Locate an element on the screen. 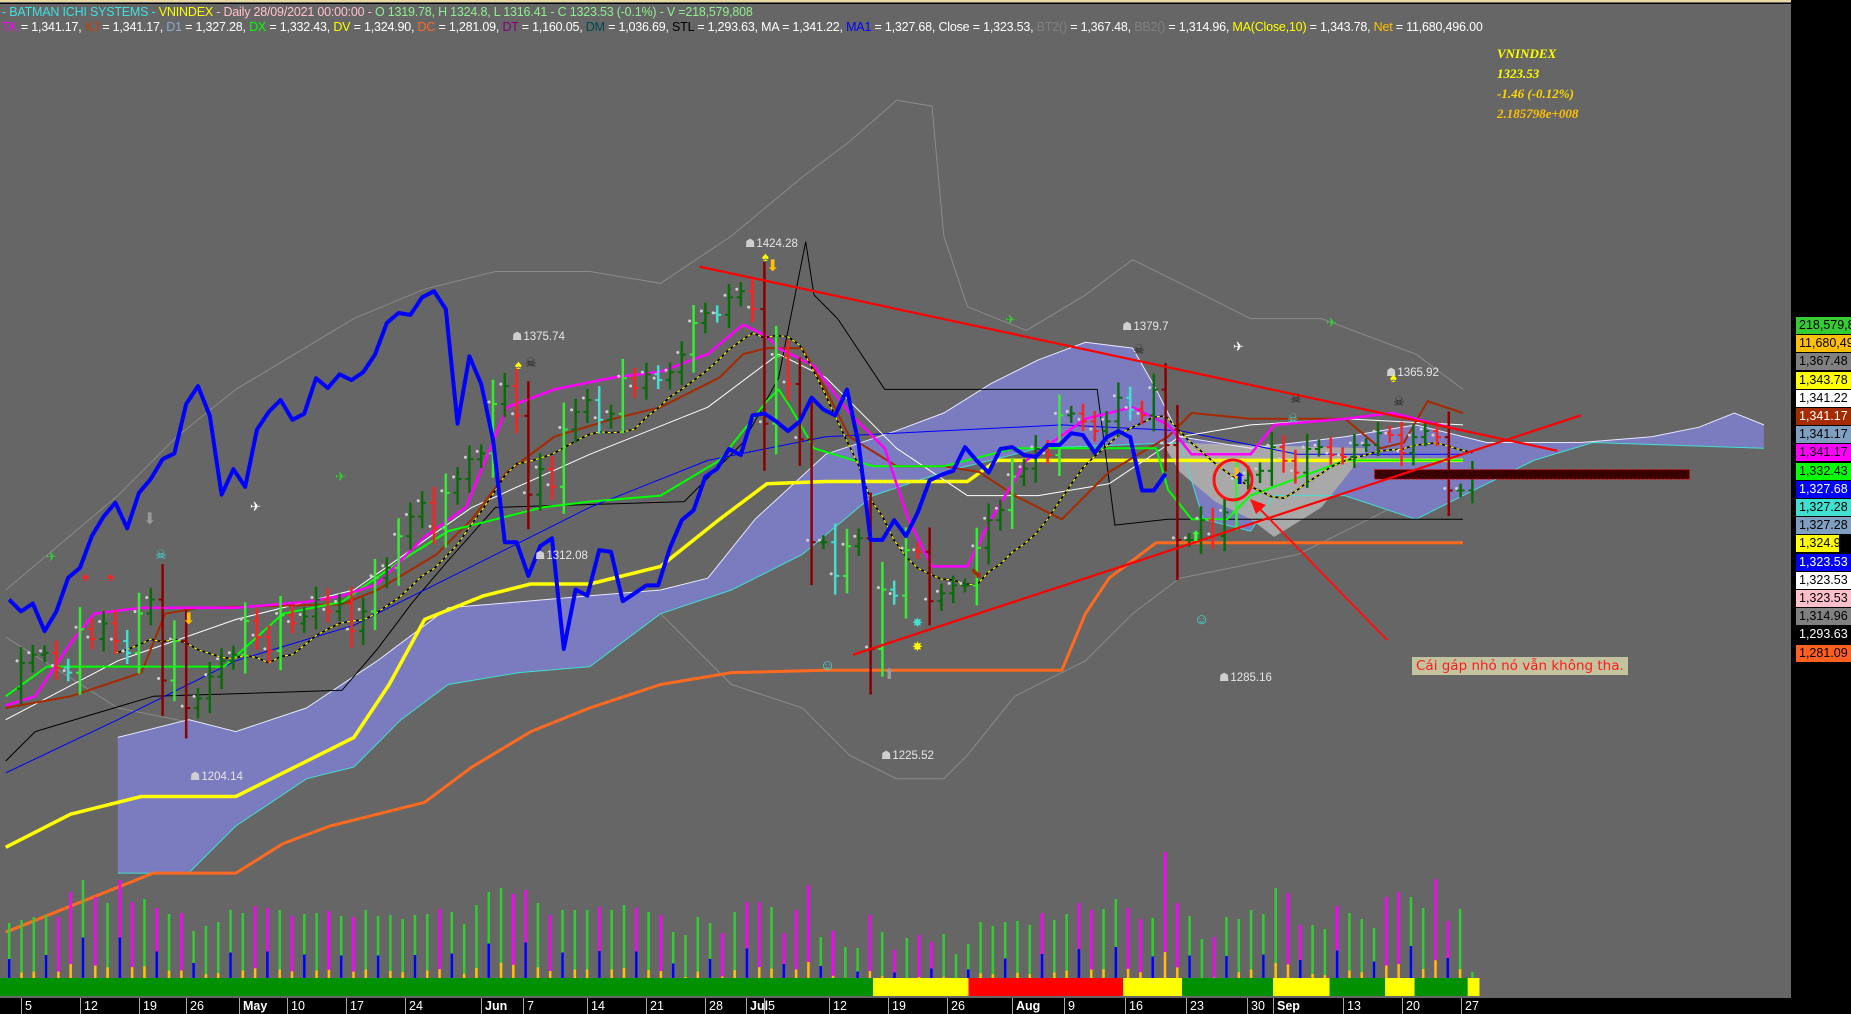 The image size is (1851, 1014). indicator-value: = 11,680,496.00 is located at coordinates (1437, 27).